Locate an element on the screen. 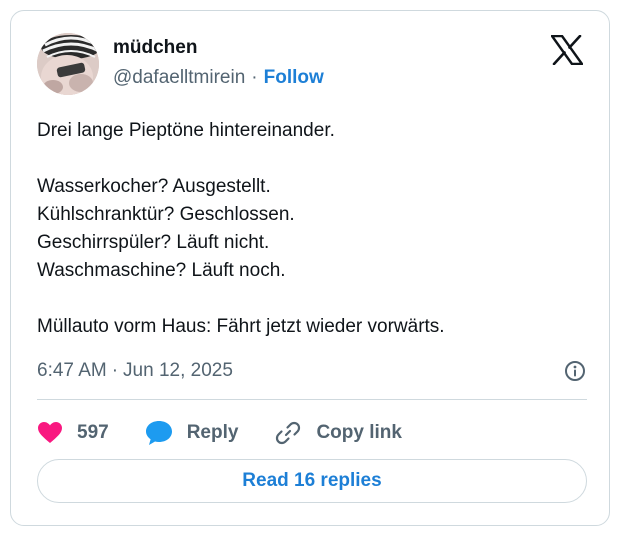 This screenshot has width=620, height=539. divider is located at coordinates (312, 399).